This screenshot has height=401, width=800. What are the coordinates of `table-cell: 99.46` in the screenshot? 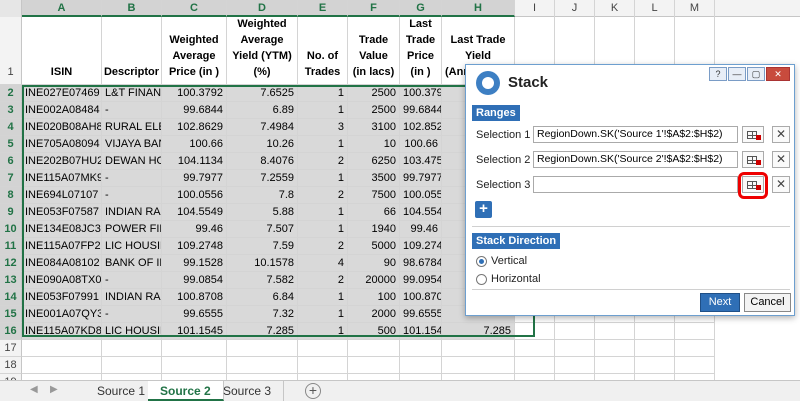 It's located at (194, 229).